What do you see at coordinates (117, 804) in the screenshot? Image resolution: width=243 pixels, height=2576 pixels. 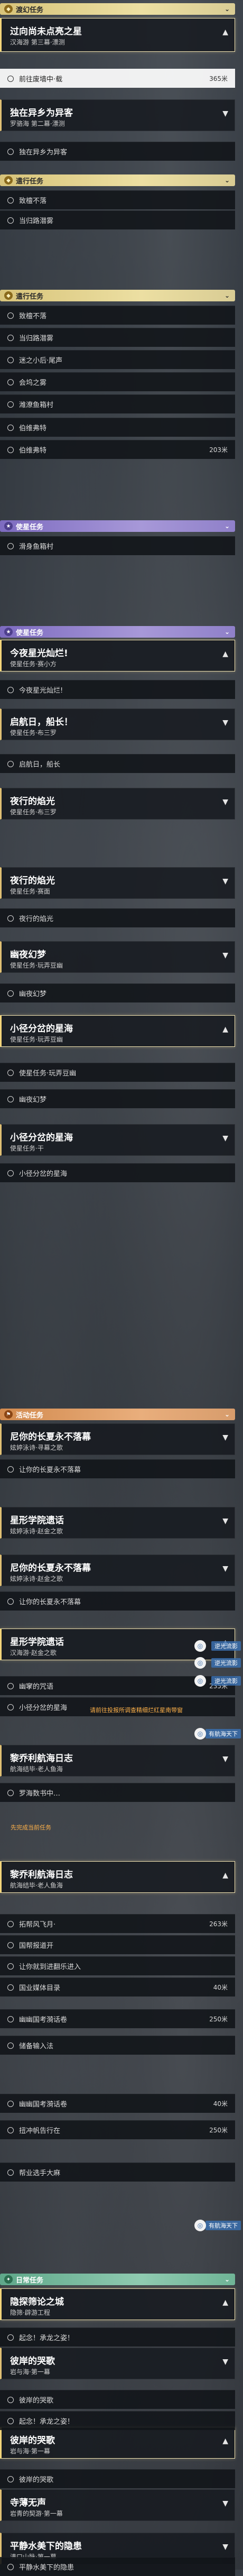 I see `quest-card: 夜行的焰光 使星任务·布三罗 ▼` at bounding box center [117, 804].